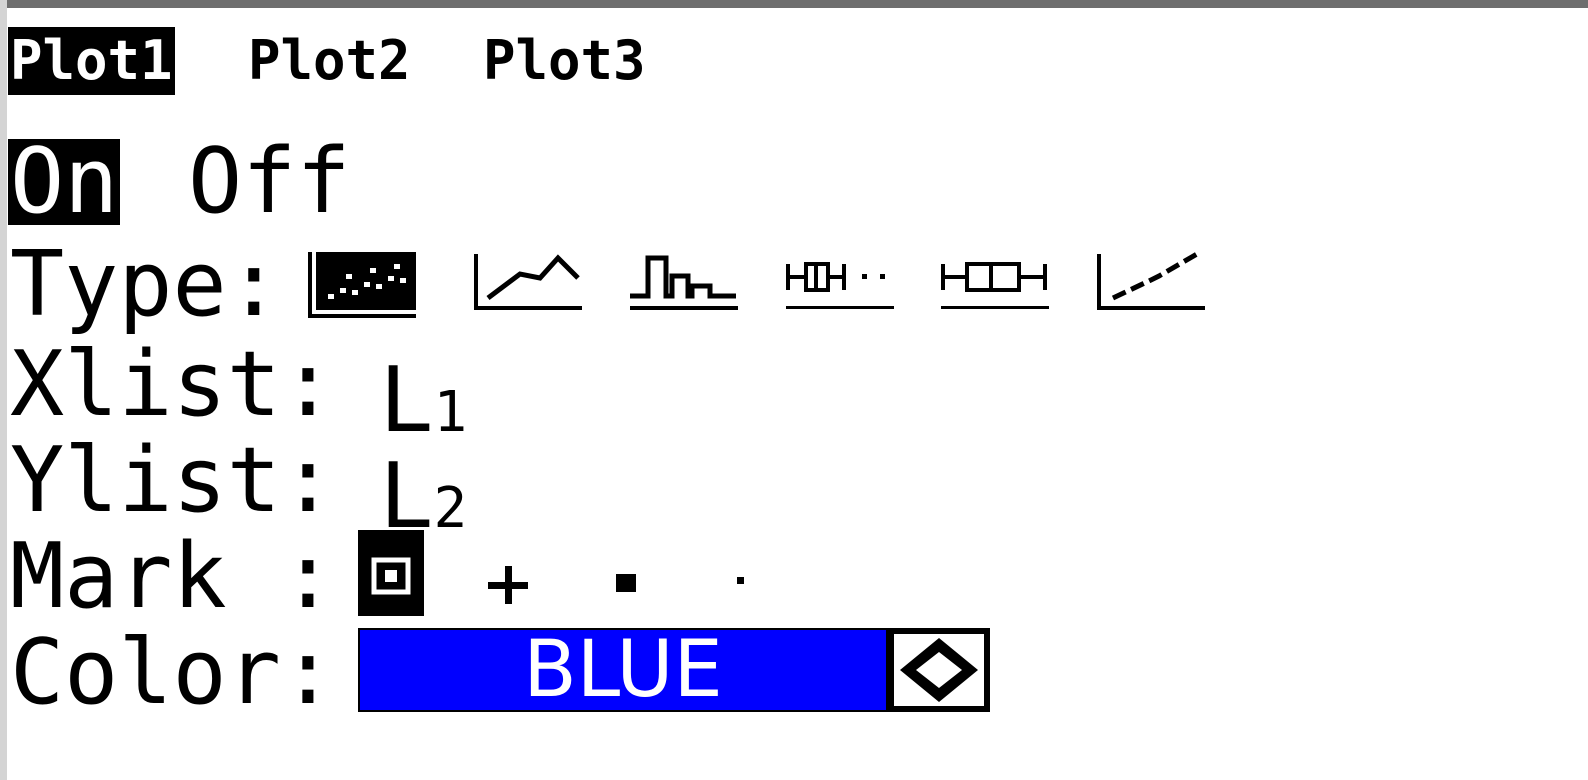  Describe the element at coordinates (173, 480) in the screenshot. I see `ylist-label: Ylist:` at that location.